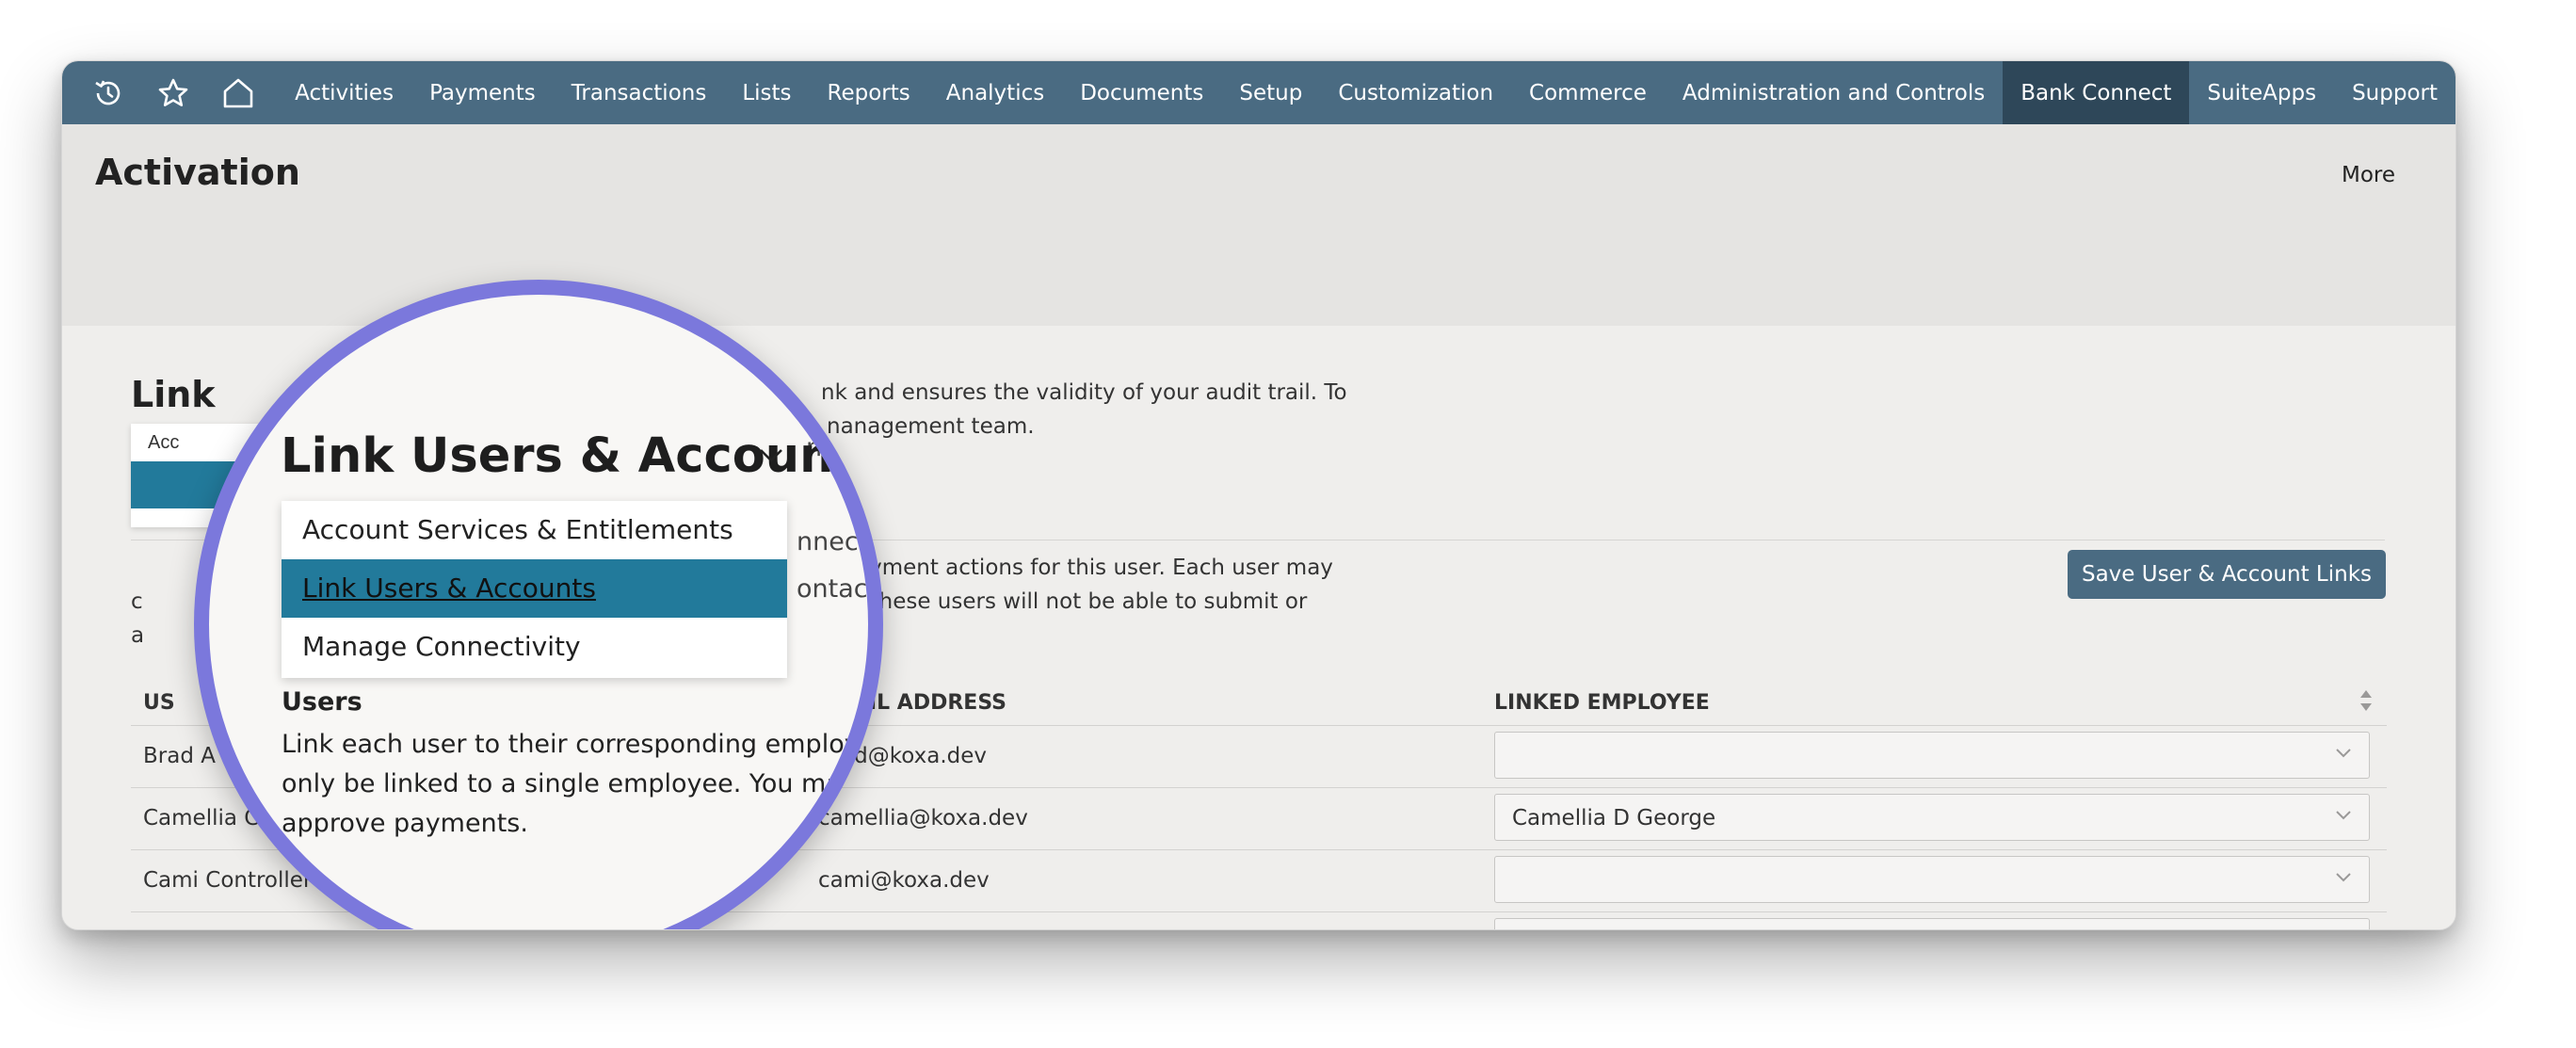 This screenshot has height=1048, width=2576. Describe the element at coordinates (1415, 92) in the screenshot. I see `nav-customization: Customization` at that location.